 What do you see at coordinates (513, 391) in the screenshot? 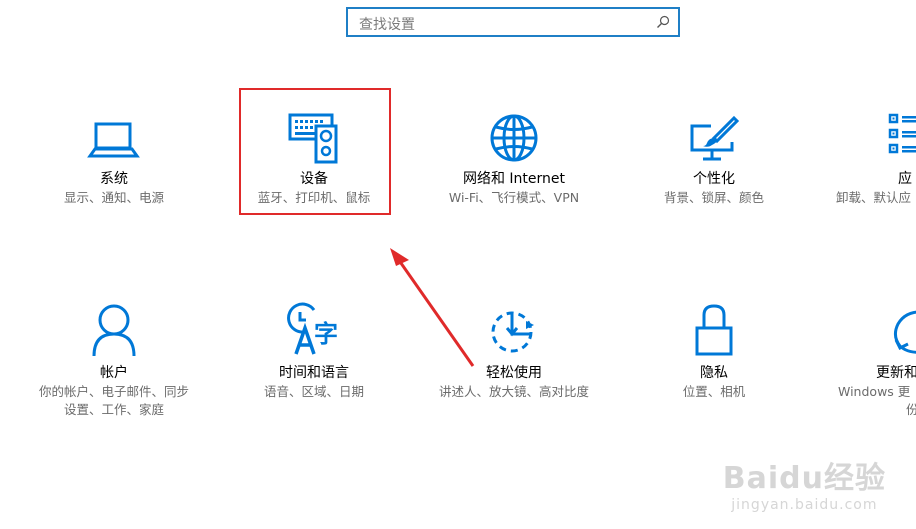
I see `tile-description: 讲述人、放大镜、高对比度` at bounding box center [513, 391].